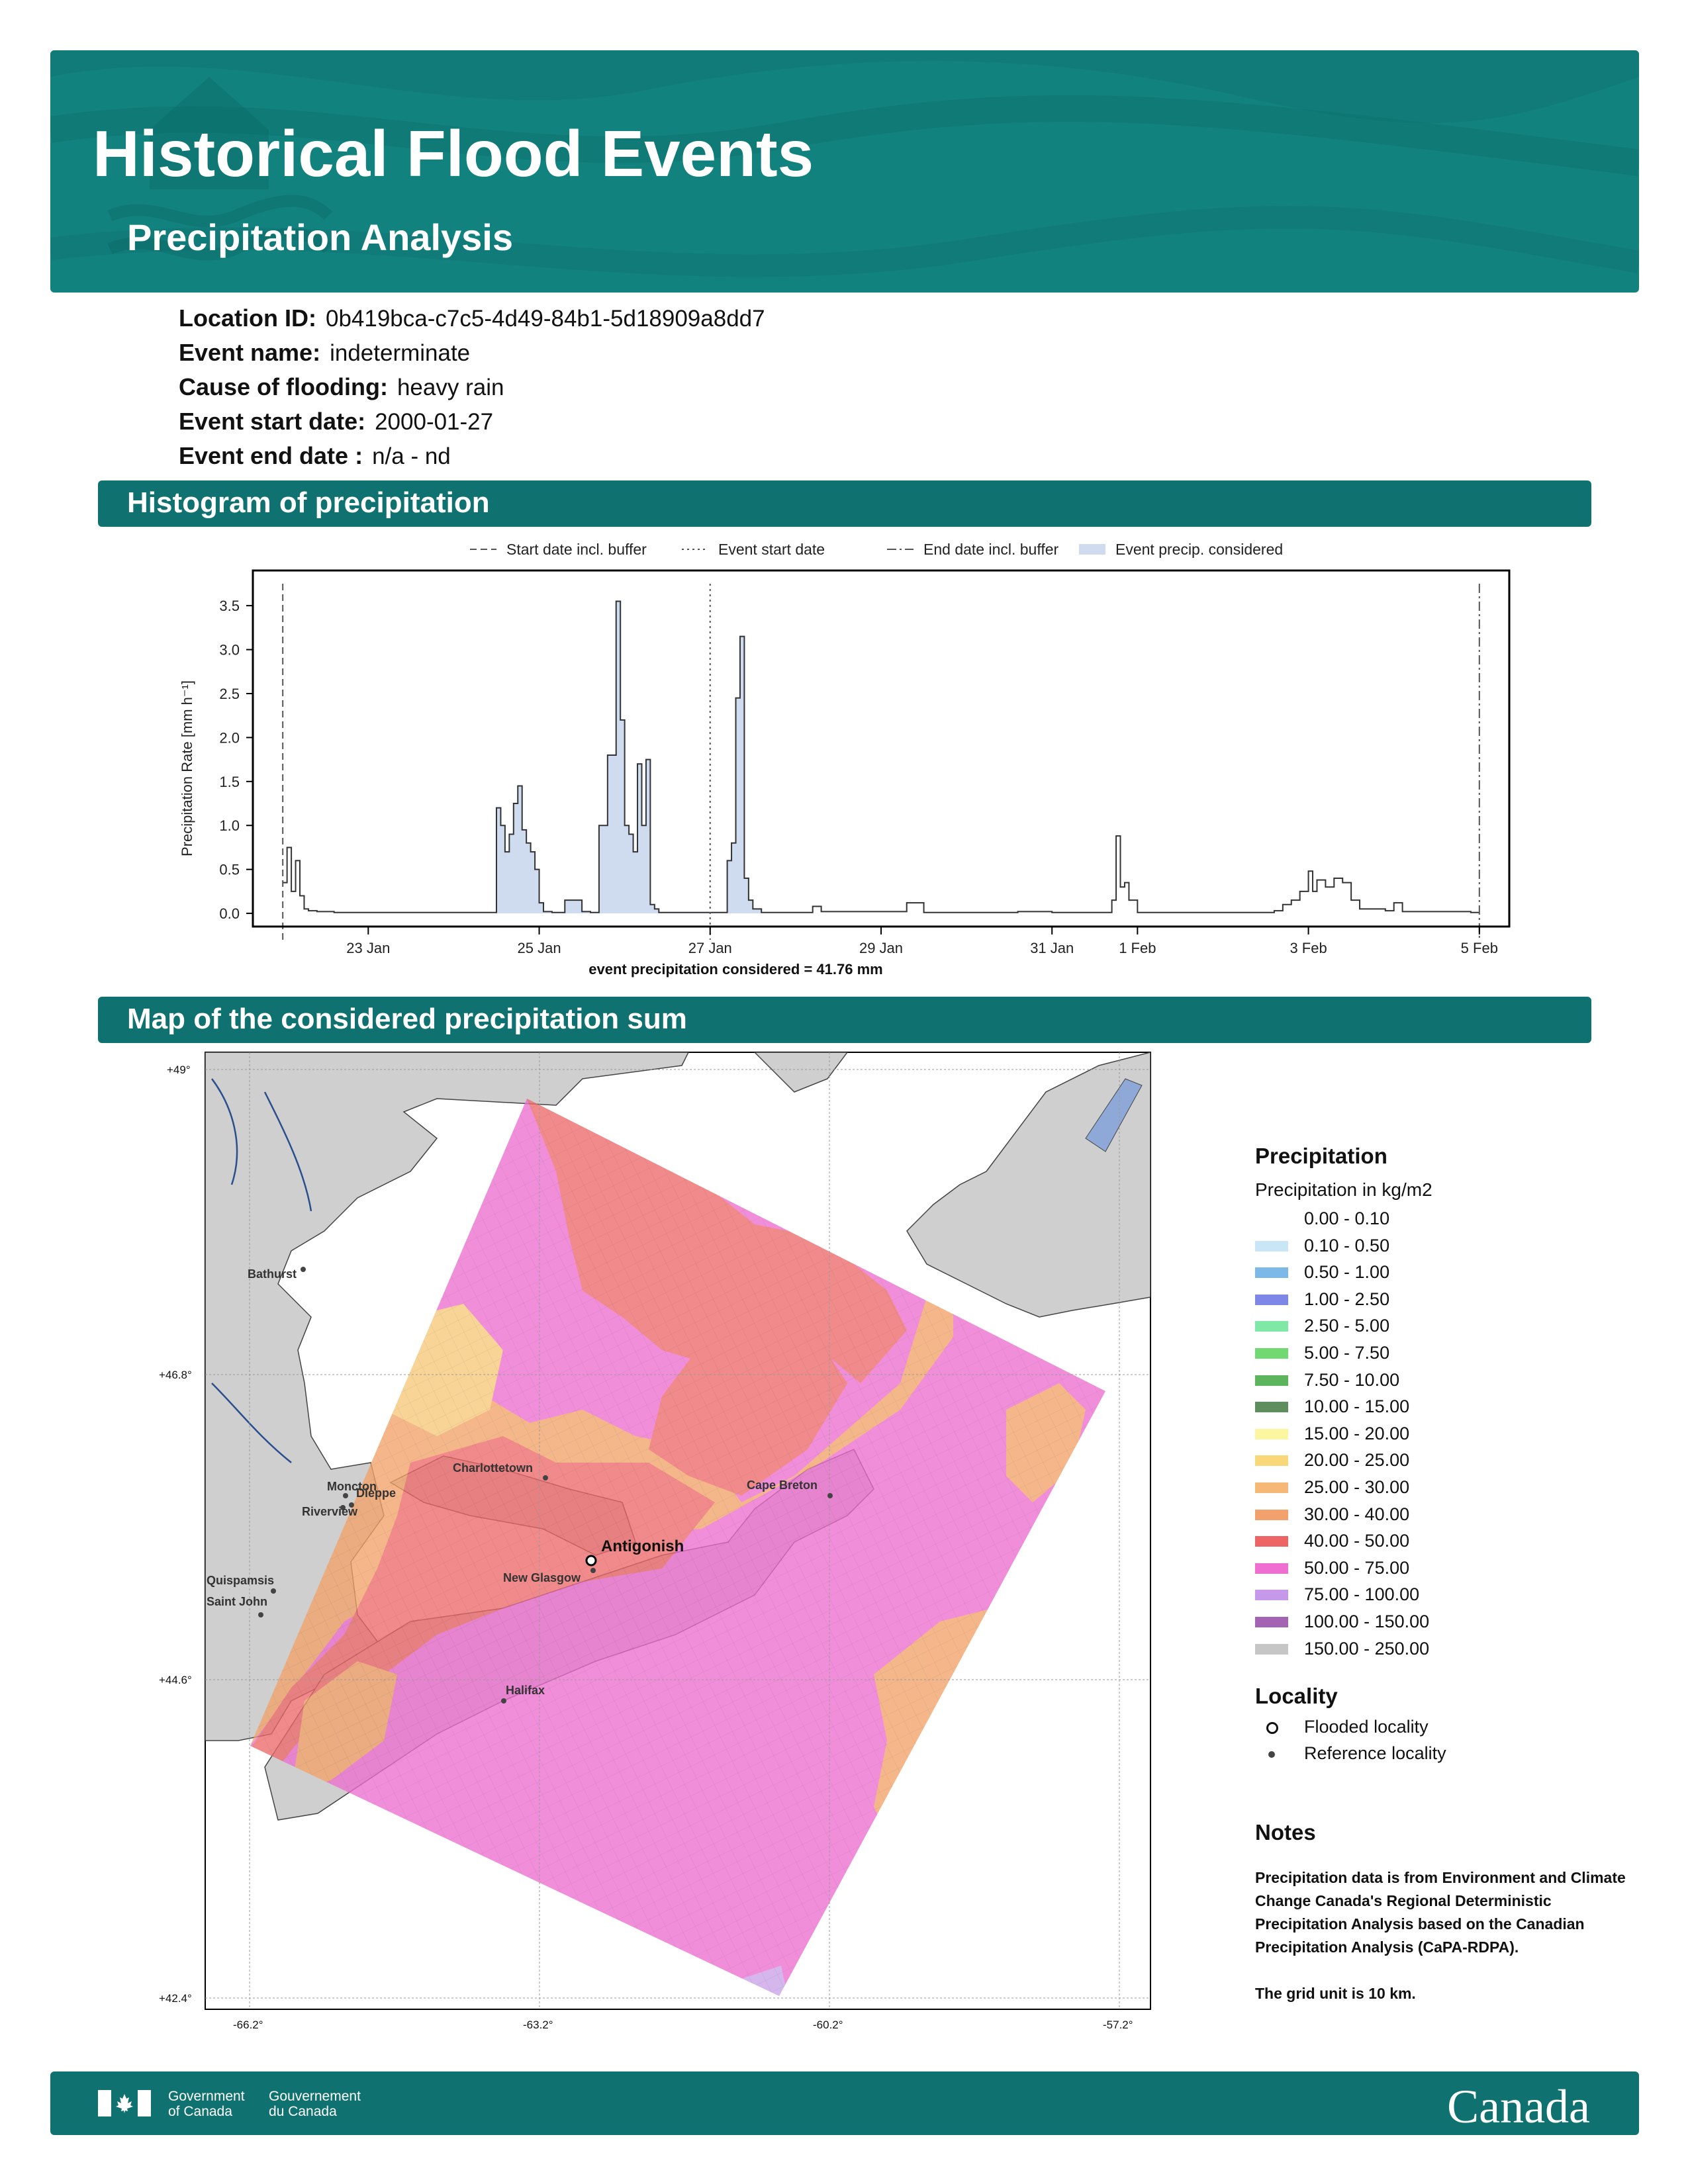  I want to click on meta-start-date: Event start date: 2000-01-27, so click(336, 422).